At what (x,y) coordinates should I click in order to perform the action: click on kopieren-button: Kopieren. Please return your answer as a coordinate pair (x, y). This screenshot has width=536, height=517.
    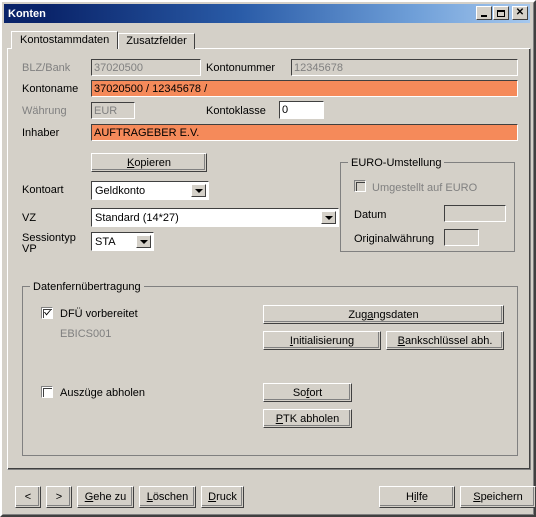
    Looking at the image, I should click on (149, 162).